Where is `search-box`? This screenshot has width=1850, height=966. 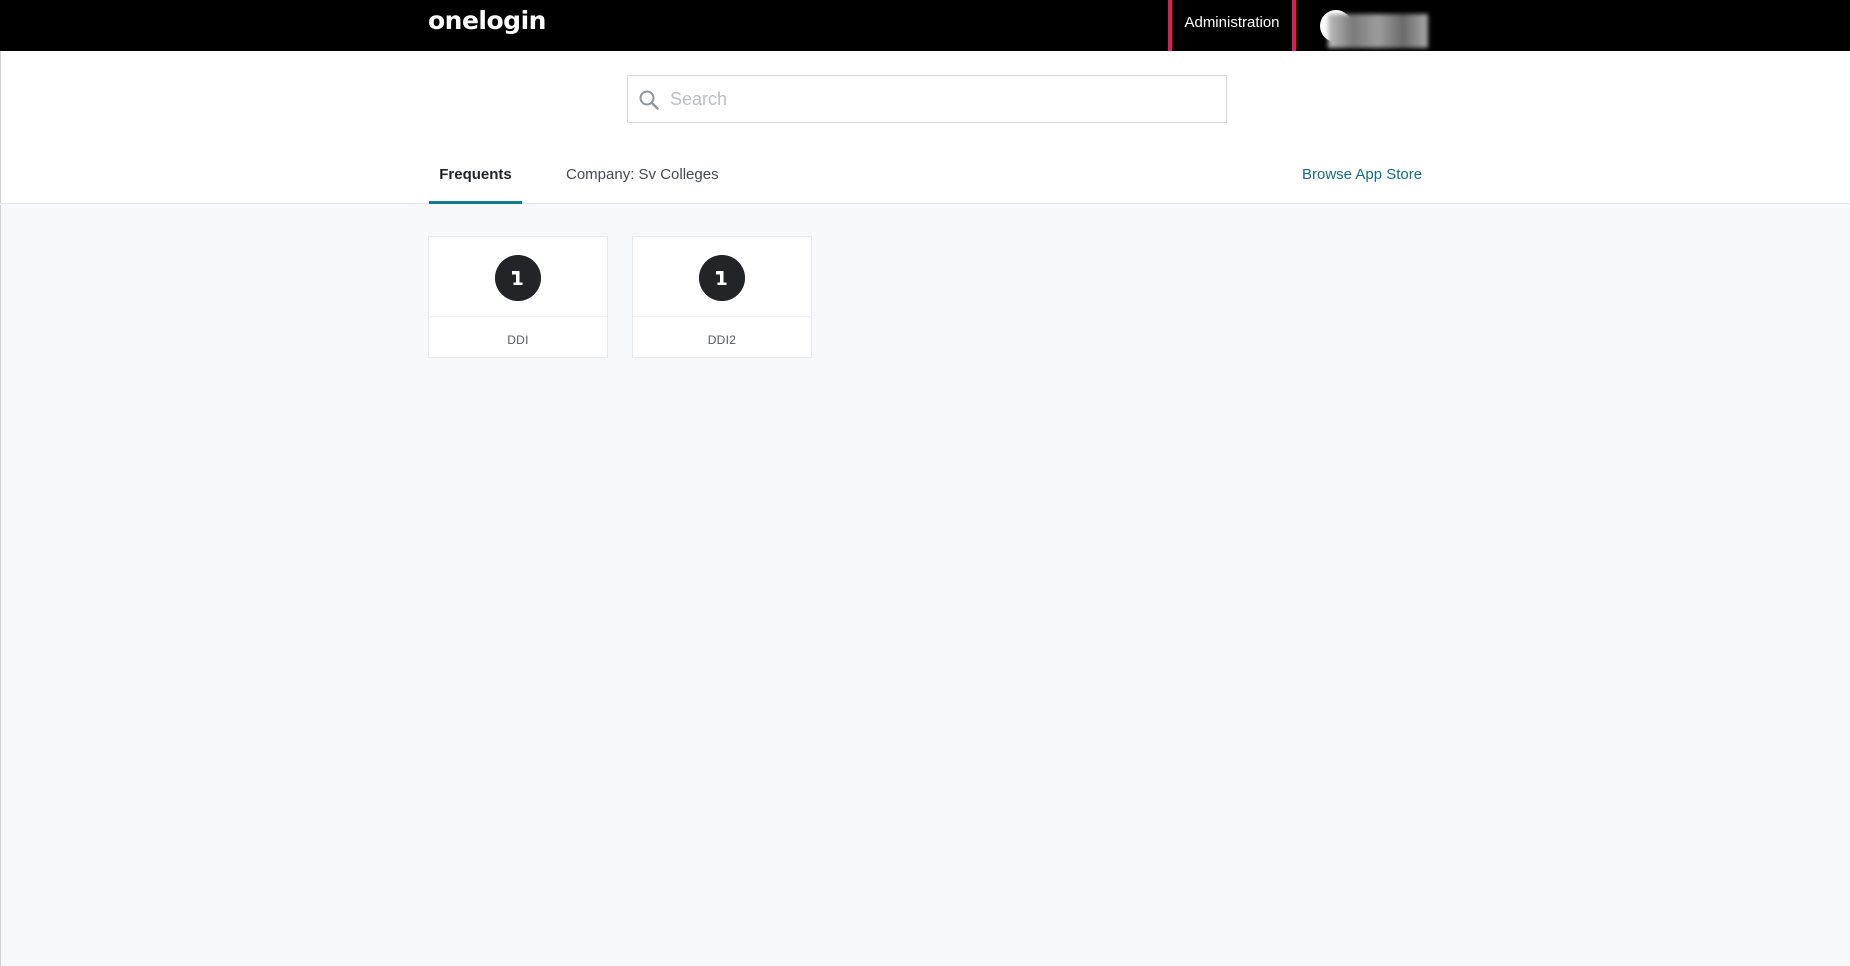 search-box is located at coordinates (927, 99).